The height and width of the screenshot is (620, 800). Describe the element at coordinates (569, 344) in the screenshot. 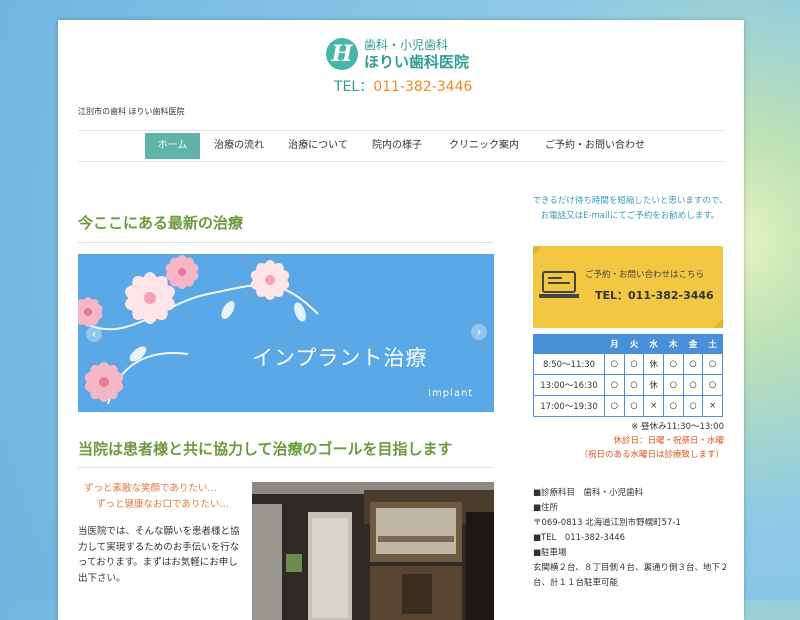

I see `schedule-header-cell` at that location.